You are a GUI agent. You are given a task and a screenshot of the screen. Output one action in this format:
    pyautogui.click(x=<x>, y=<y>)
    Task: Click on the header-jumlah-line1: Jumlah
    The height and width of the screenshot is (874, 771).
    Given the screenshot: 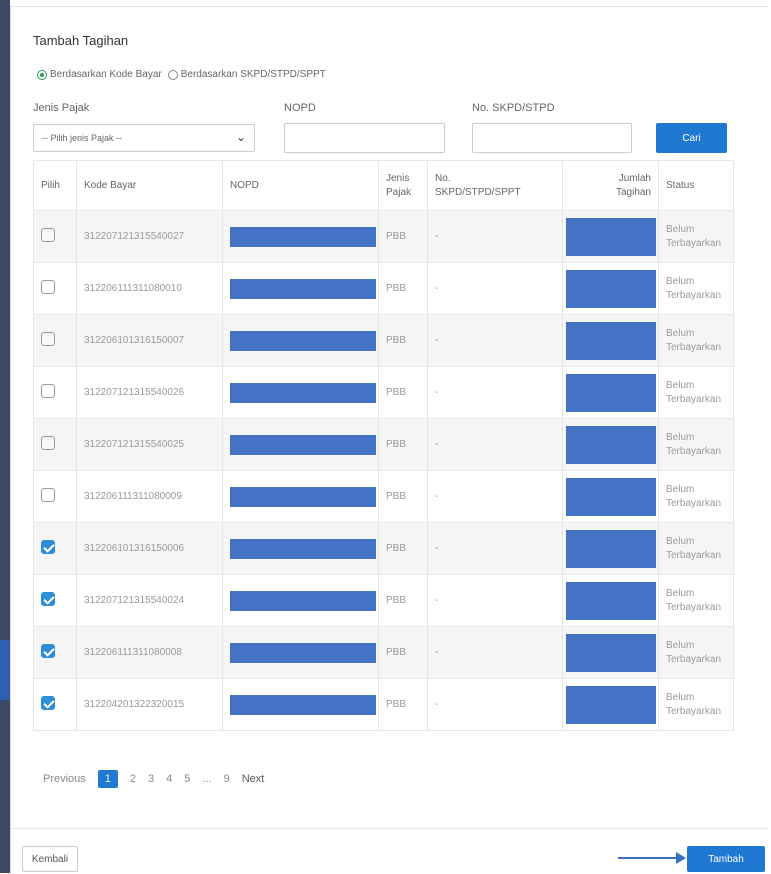 What is the action you would take?
    pyautogui.click(x=634, y=178)
    